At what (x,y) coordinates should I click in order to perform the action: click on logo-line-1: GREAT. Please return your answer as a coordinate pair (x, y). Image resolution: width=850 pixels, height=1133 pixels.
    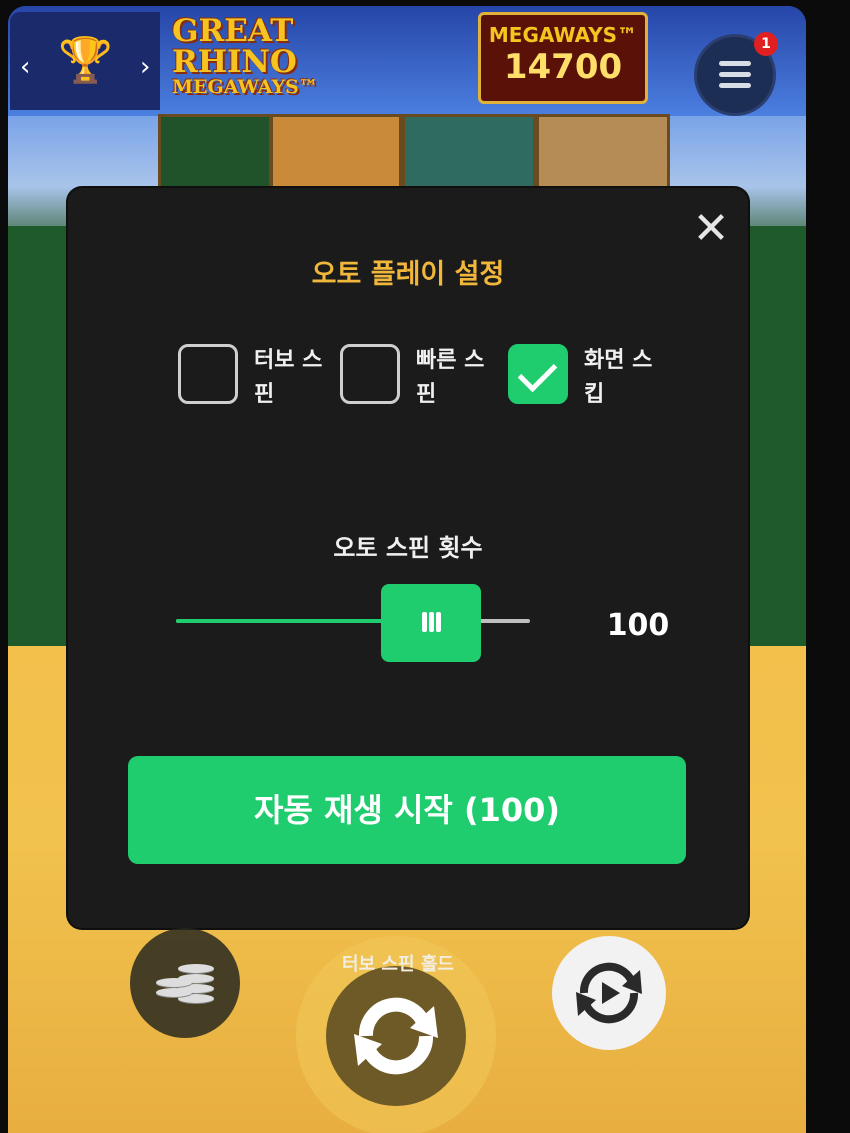
    Looking at the image, I should click on (233, 31).